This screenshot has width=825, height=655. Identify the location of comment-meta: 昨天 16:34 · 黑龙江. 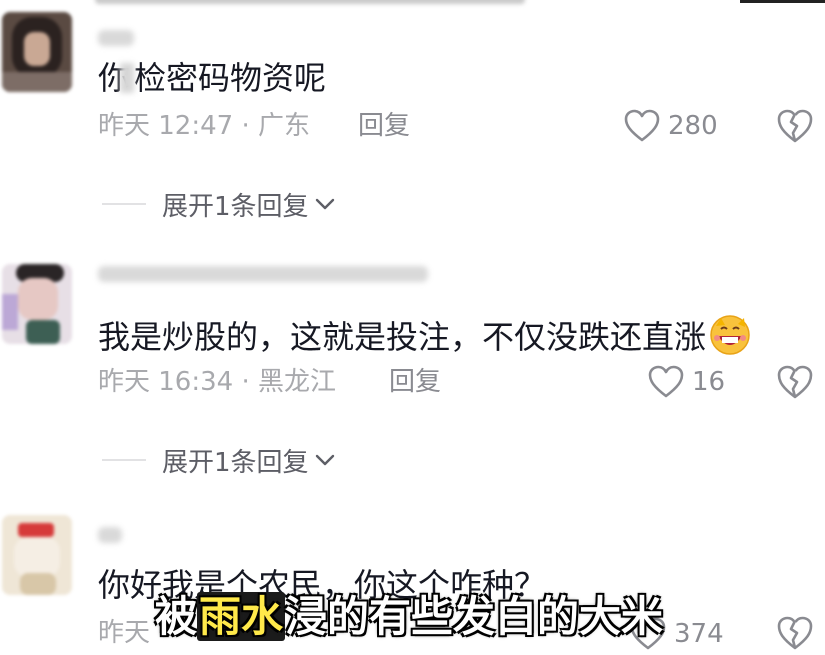
(217, 382).